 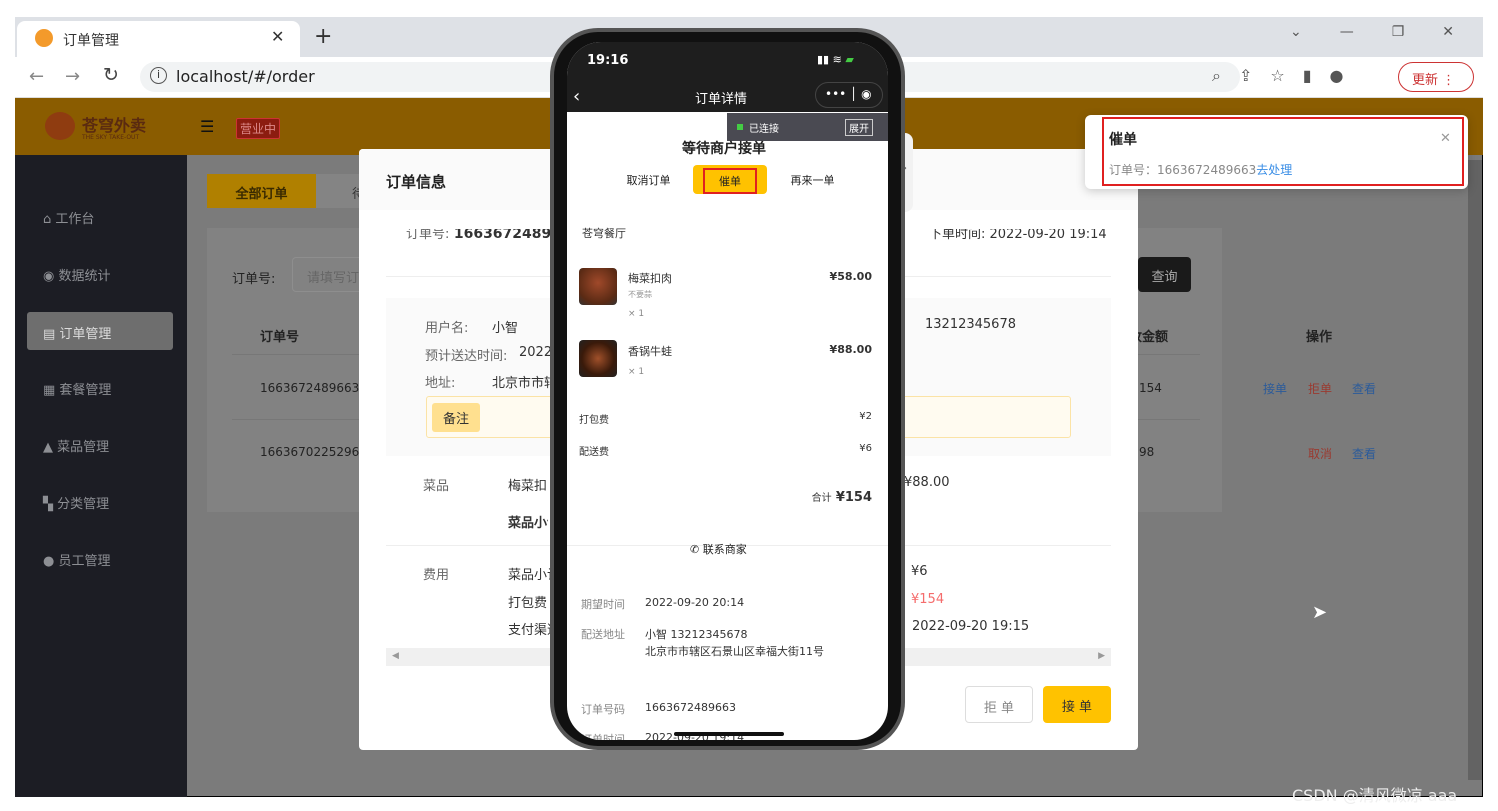 What do you see at coordinates (323, 36) in the screenshot?
I see `new-tab-icon: +` at bounding box center [323, 36].